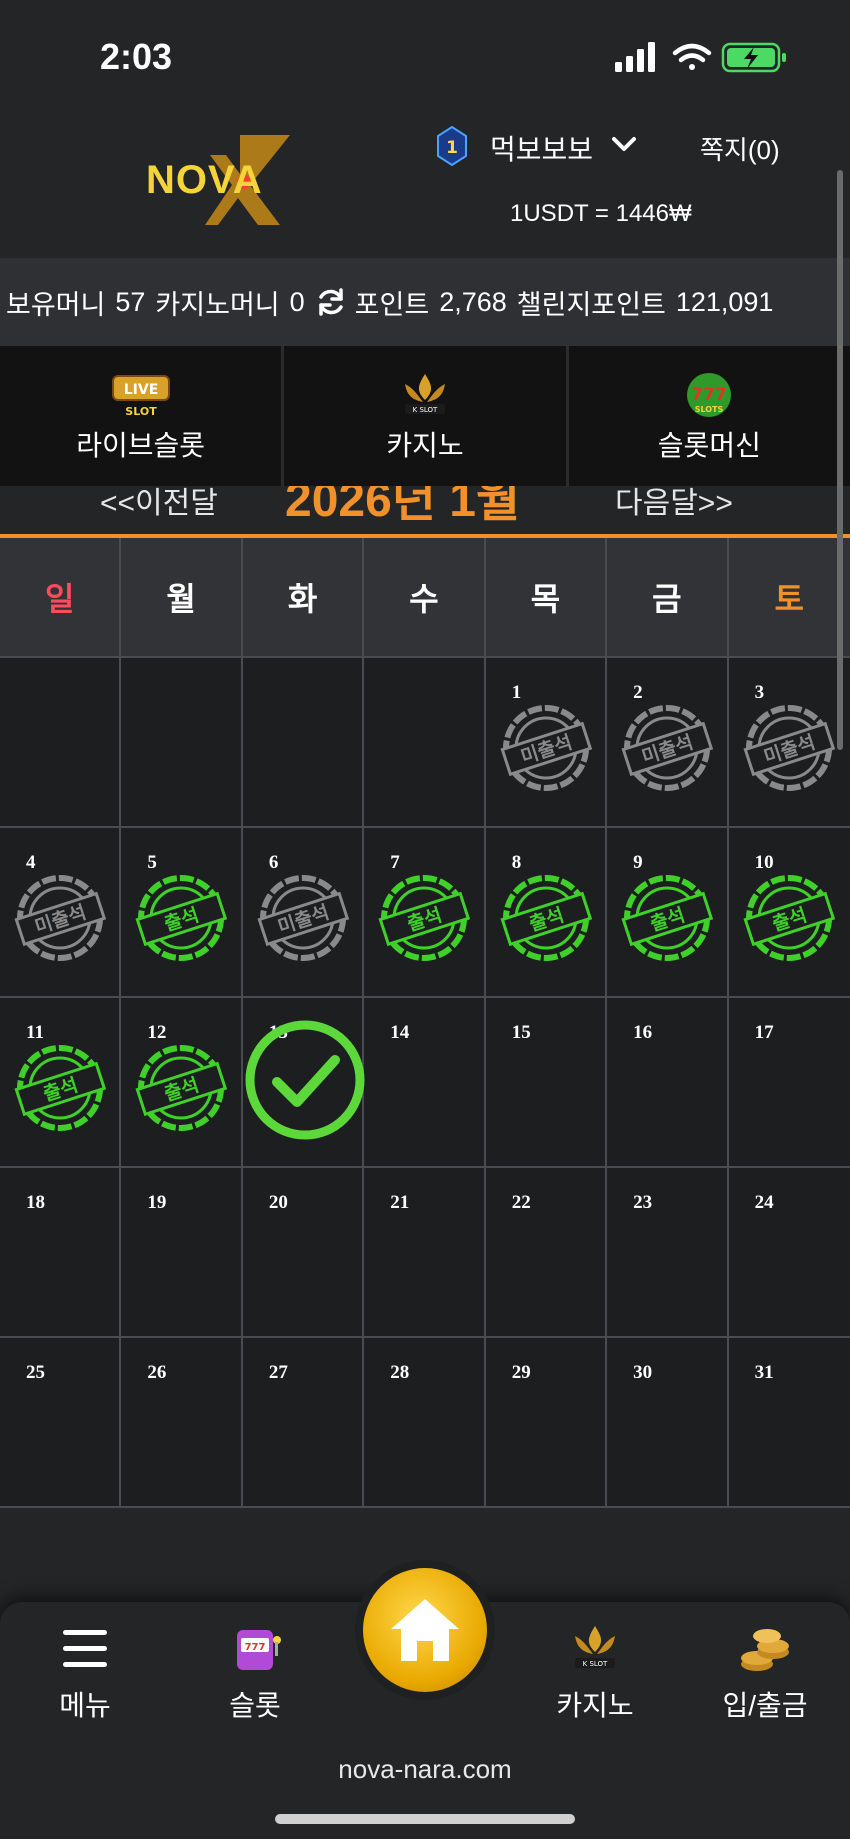 This screenshot has width=850, height=1839. What do you see at coordinates (425, 1819) in the screenshot?
I see `home-indicator` at bounding box center [425, 1819].